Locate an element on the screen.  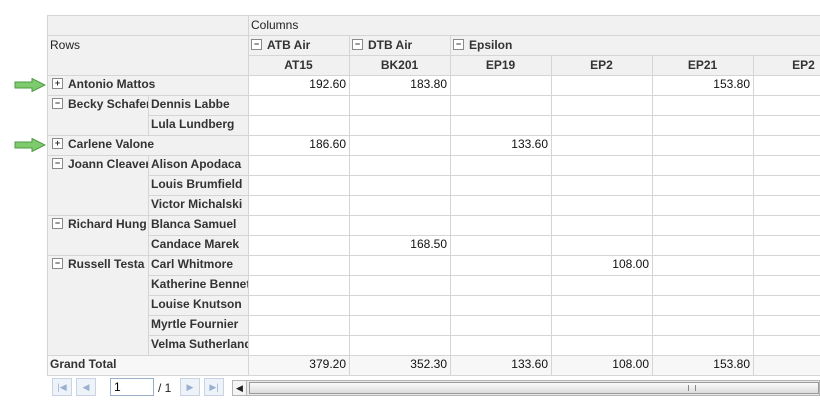
grid-border-left is located at coordinates (47, 195).